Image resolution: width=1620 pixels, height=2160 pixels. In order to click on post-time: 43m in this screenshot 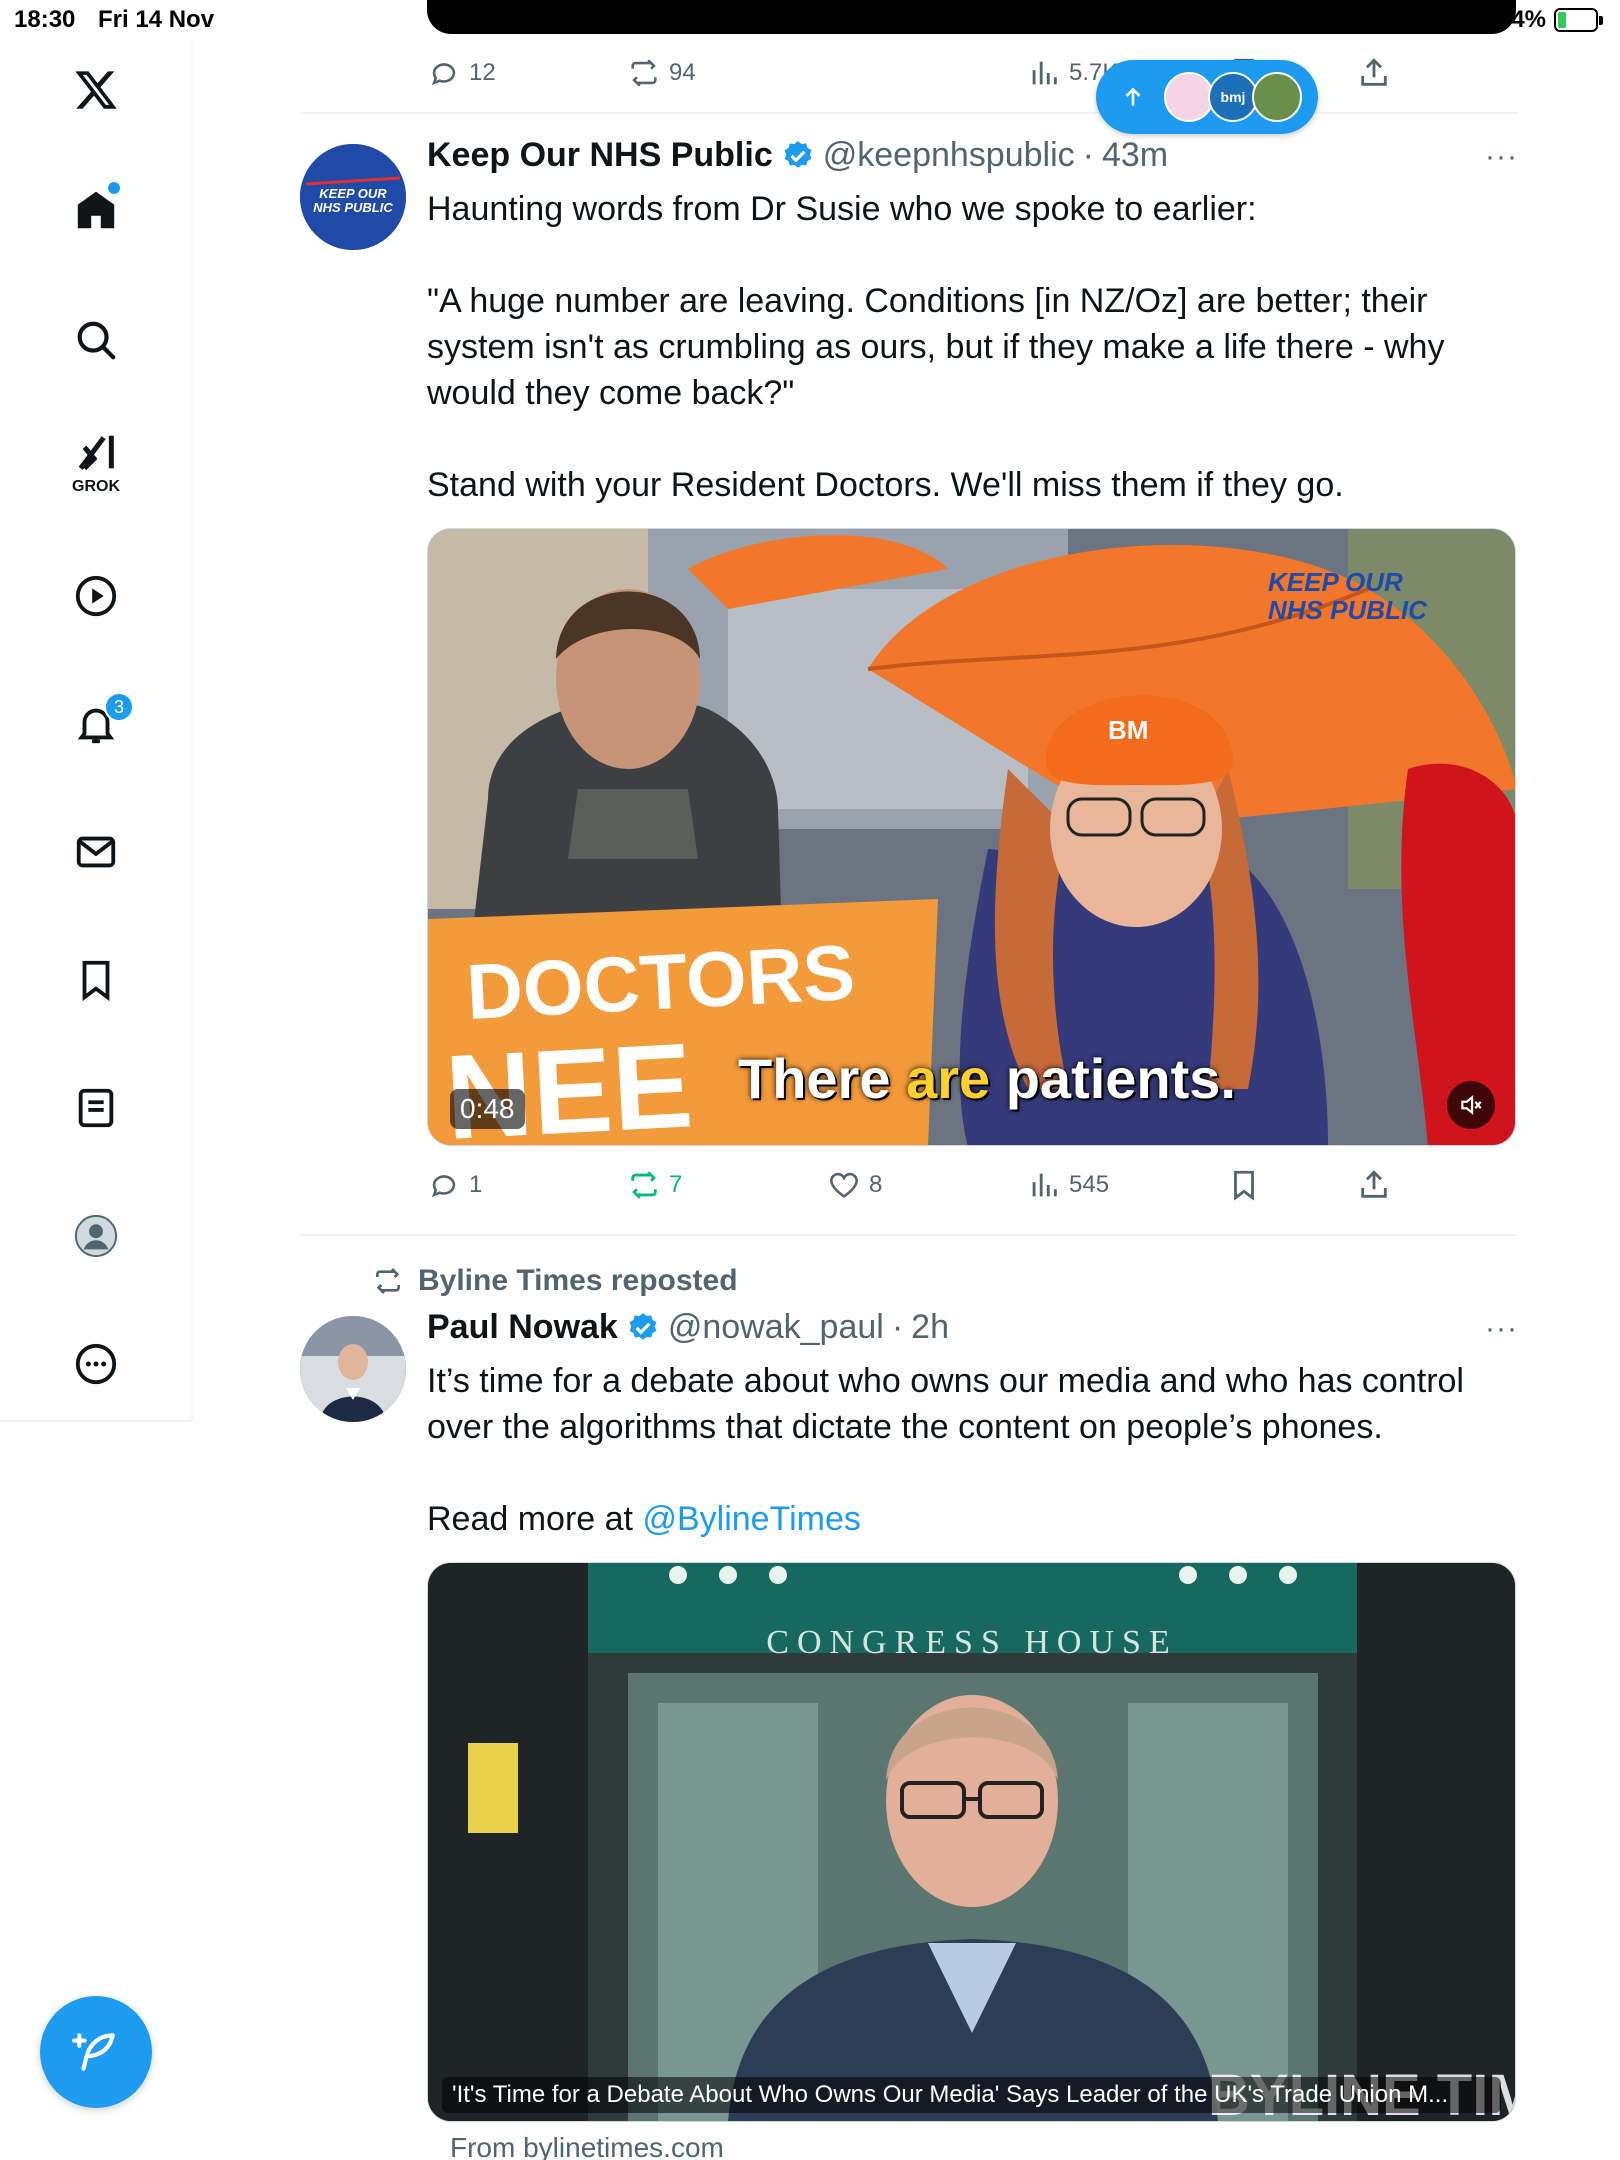, I will do `click(1135, 155)`.